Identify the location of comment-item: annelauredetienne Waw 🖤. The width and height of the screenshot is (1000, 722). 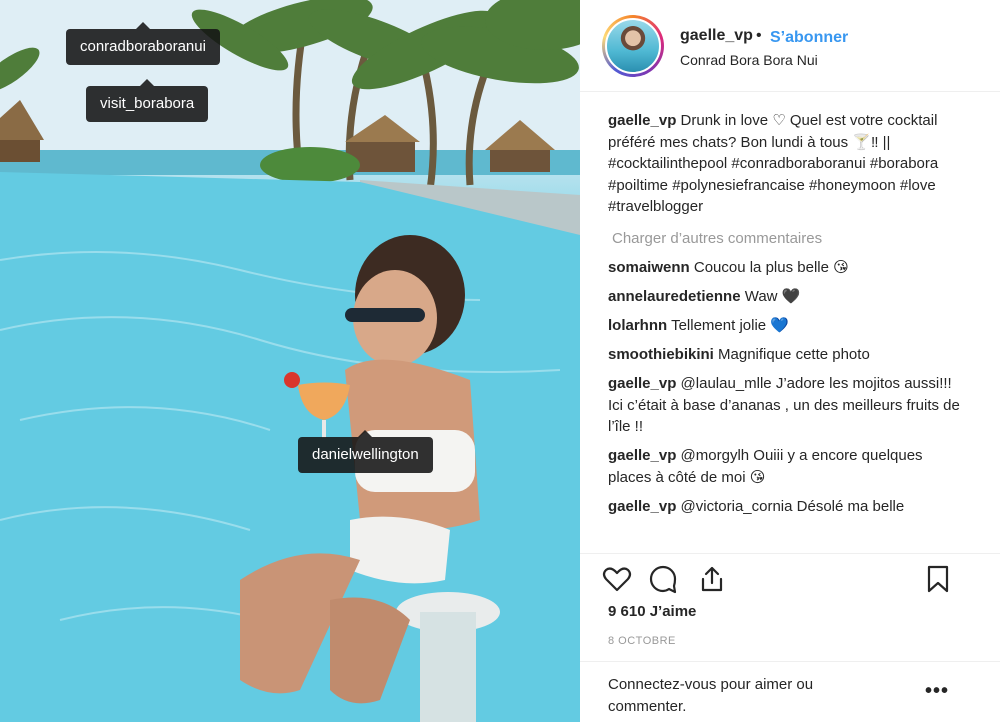
(788, 297).